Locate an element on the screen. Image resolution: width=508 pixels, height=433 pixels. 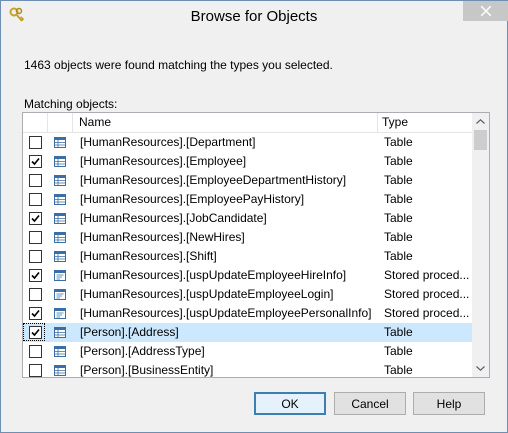
list-header: Name Type is located at coordinates (247, 123).